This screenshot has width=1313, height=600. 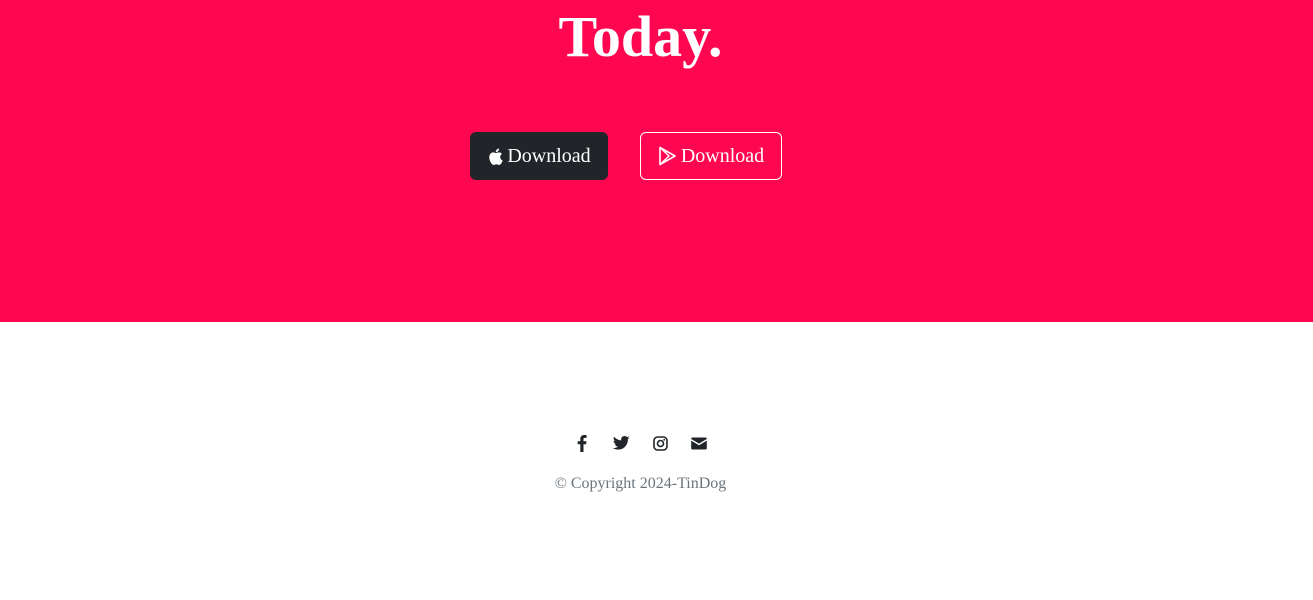 What do you see at coordinates (722, 155) in the screenshot?
I see `google-play-download-label: Download` at bounding box center [722, 155].